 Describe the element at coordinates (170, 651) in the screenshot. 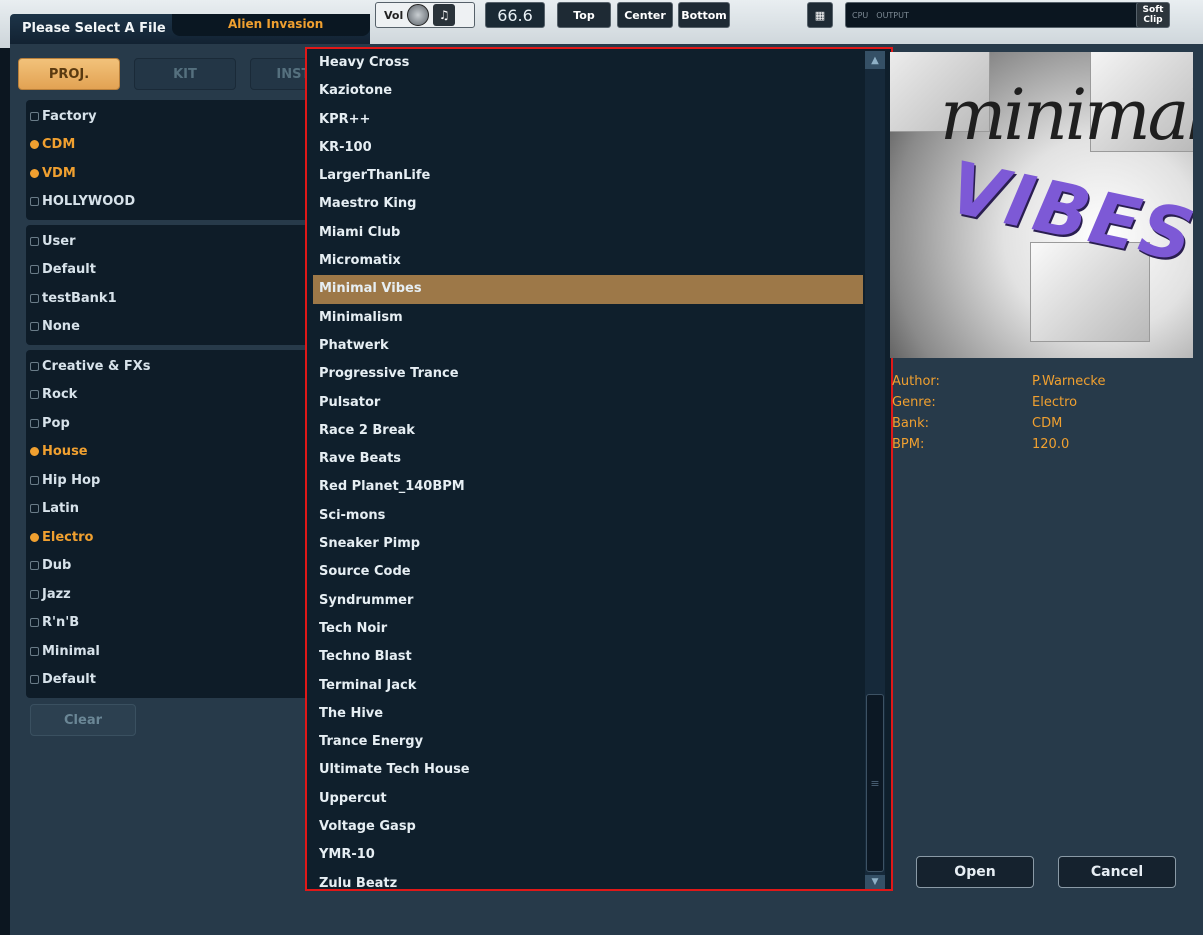

I see `filter-item: Minimal` at that location.